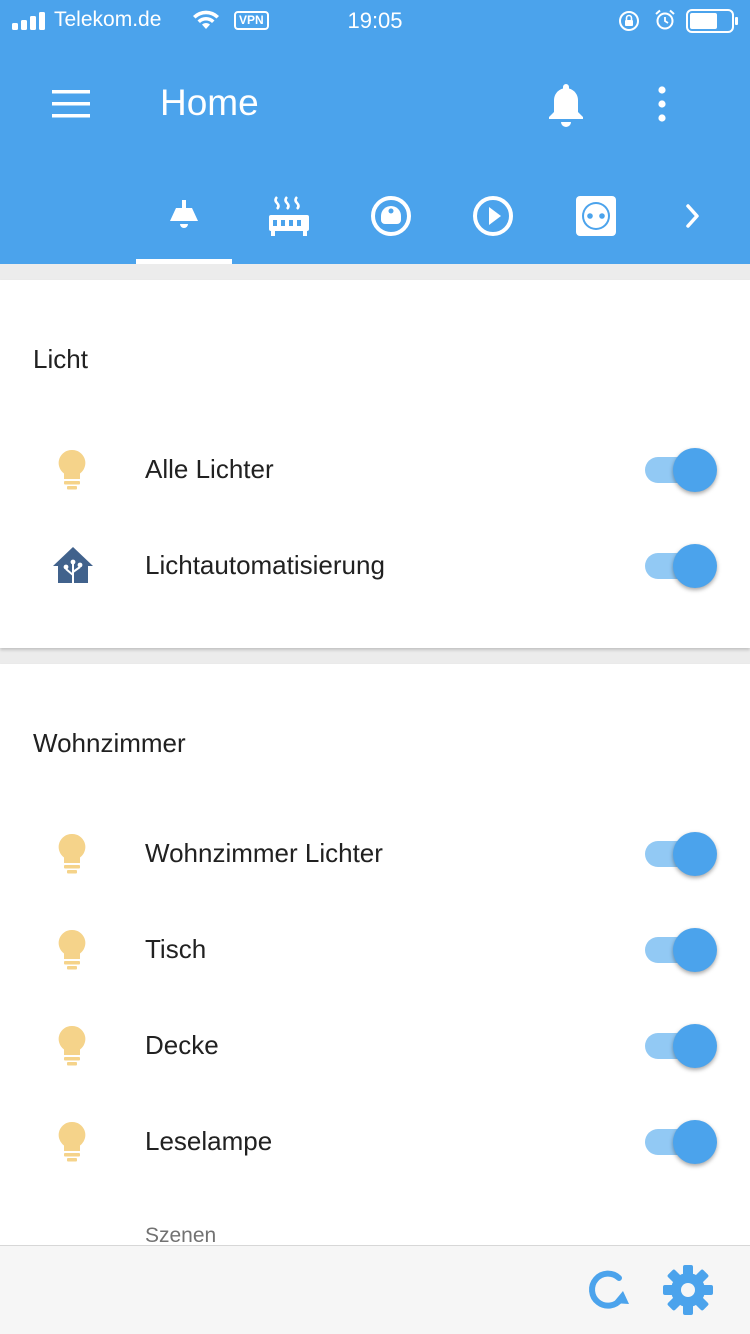  Describe the element at coordinates (391, 216) in the screenshot. I see `robot-vacuum-icon` at that location.